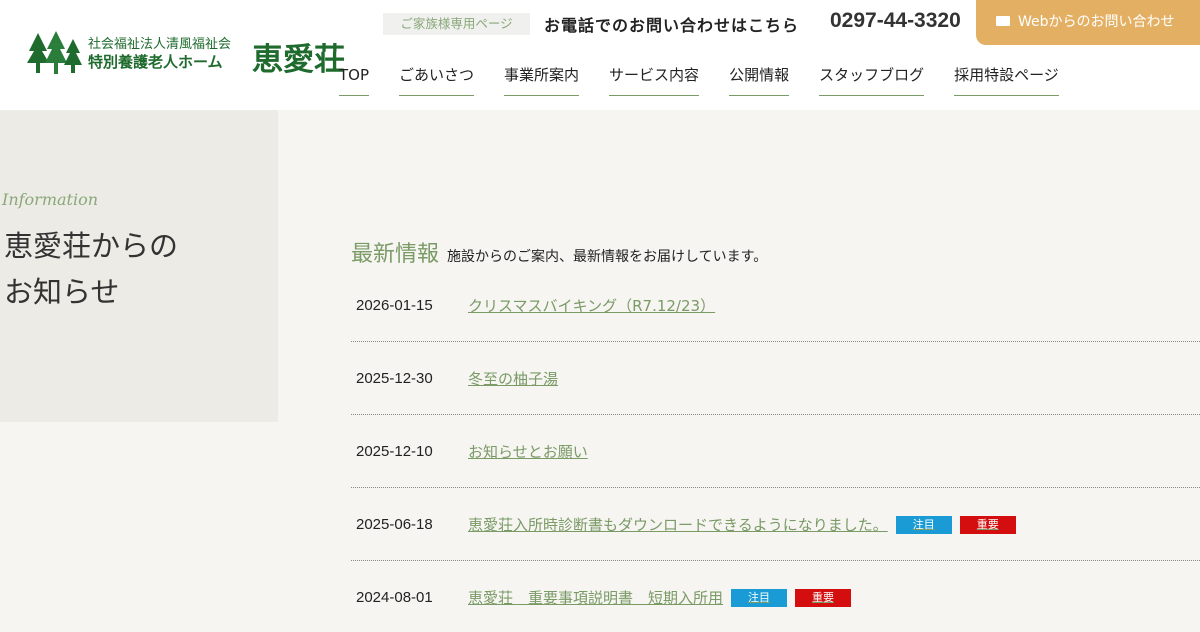  What do you see at coordinates (895, 21) in the screenshot?
I see `phone-number: 0297-44-3320` at bounding box center [895, 21].